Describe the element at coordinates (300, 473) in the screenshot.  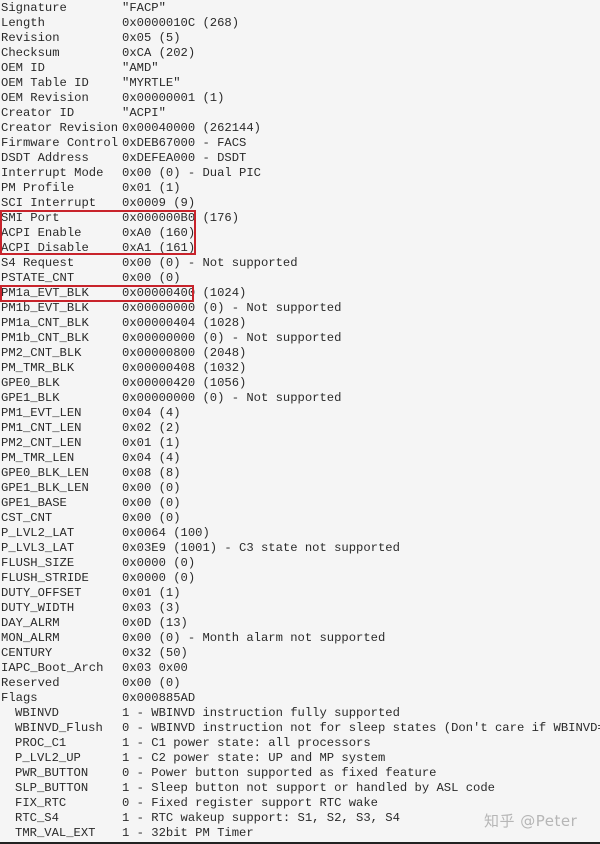
I see `table-row: GPE0_BLK_LEN 0x08 (8)` at that location.